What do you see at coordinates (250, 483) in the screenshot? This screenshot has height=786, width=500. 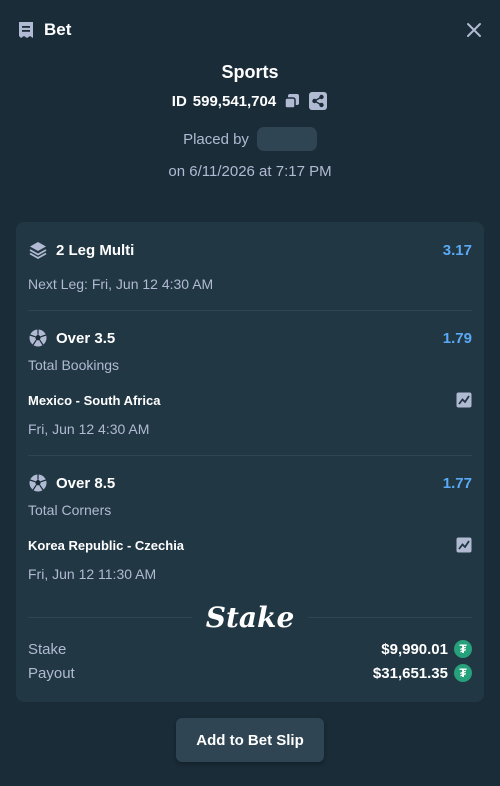 I see `leg-header: Over 8.5 1.77` at bounding box center [250, 483].